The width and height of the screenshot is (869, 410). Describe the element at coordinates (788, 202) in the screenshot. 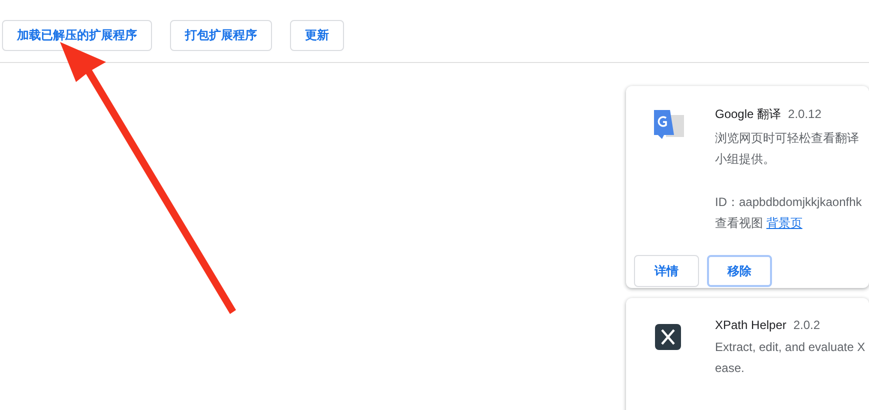

I see `extension-id: ID：aapbdbdomjkkjkaonfhk` at that location.